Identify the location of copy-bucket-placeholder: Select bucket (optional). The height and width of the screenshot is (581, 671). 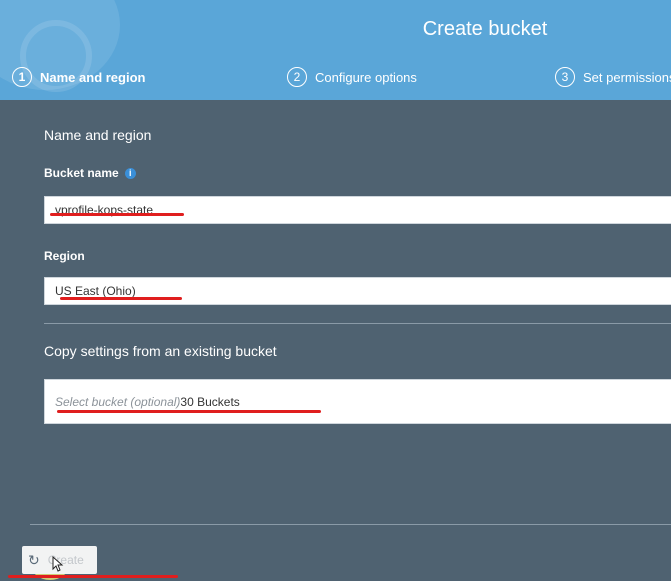
(118, 401).